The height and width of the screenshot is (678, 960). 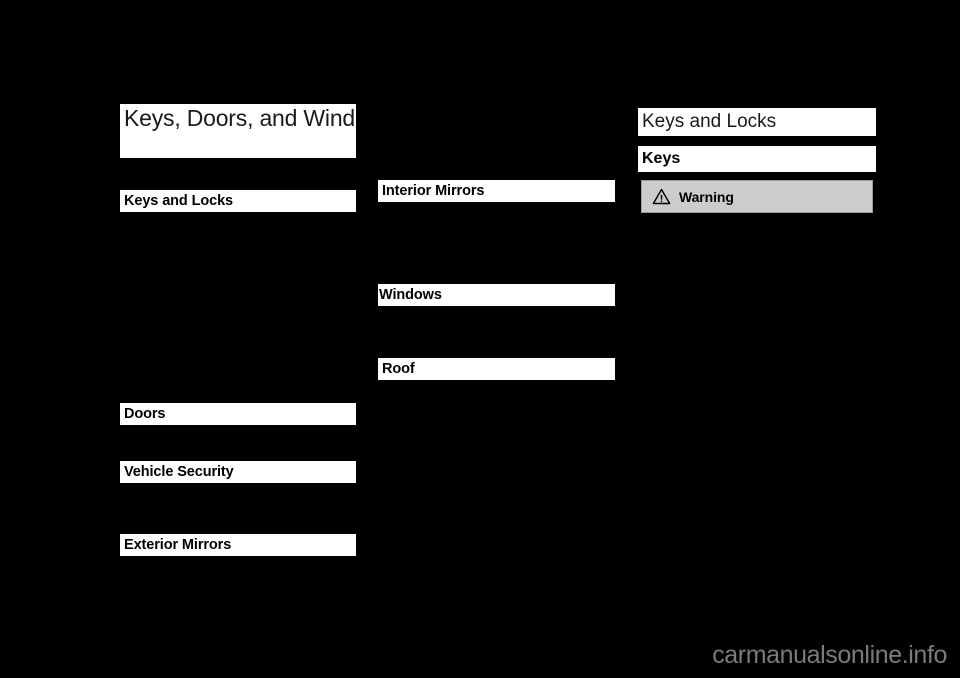 What do you see at coordinates (661, 196) in the screenshot?
I see `warning-triangle-icon` at bounding box center [661, 196].